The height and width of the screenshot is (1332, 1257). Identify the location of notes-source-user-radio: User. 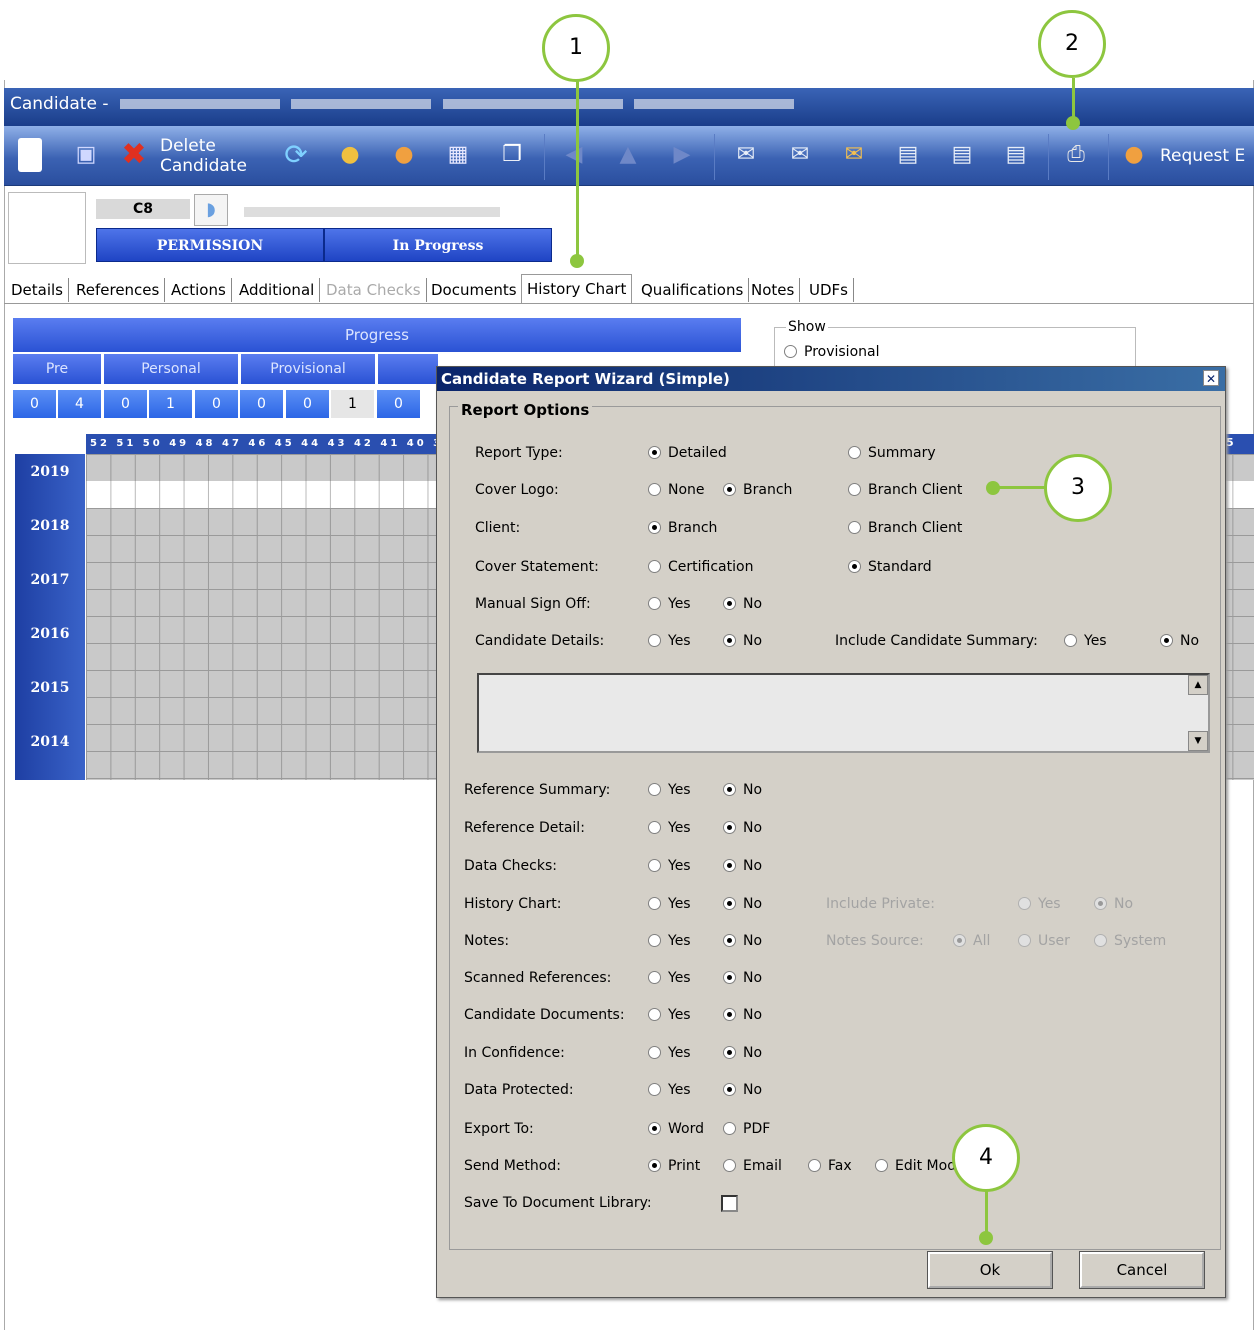
(1044, 941).